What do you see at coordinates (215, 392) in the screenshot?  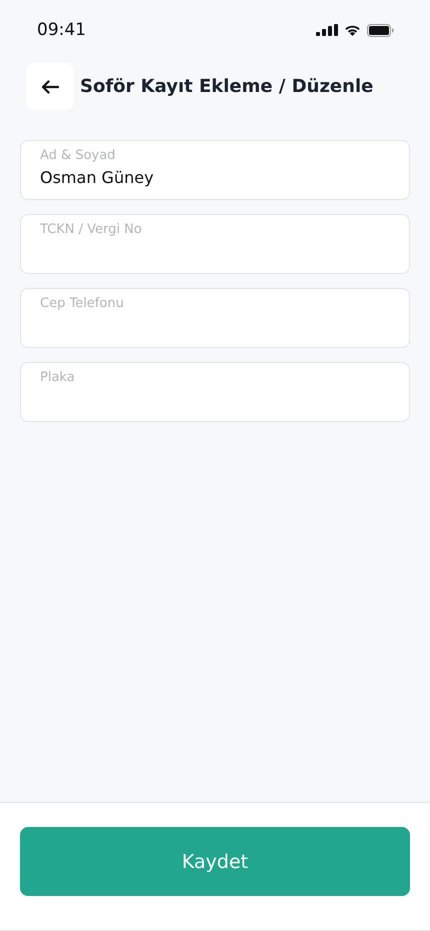 I see `input-field: Plaka` at bounding box center [215, 392].